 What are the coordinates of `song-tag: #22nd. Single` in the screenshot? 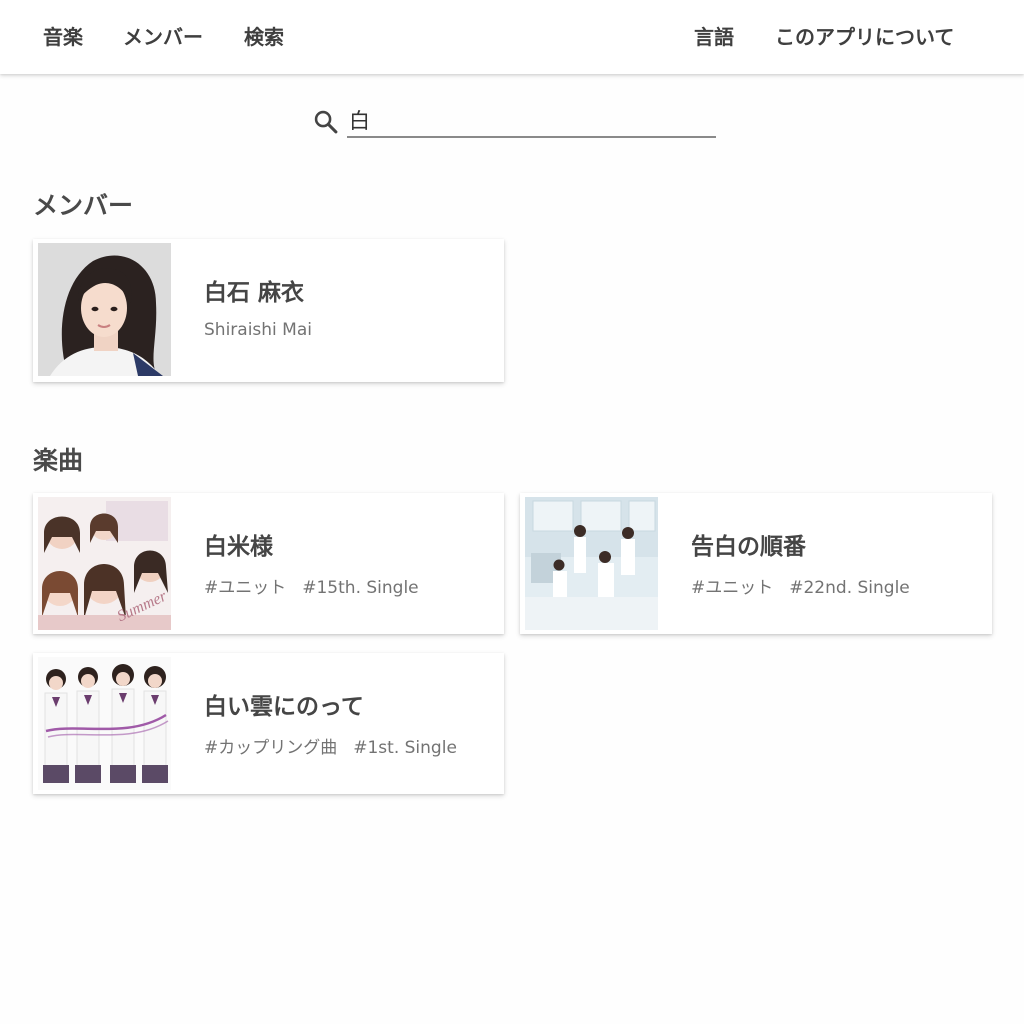 It's located at (849, 588).